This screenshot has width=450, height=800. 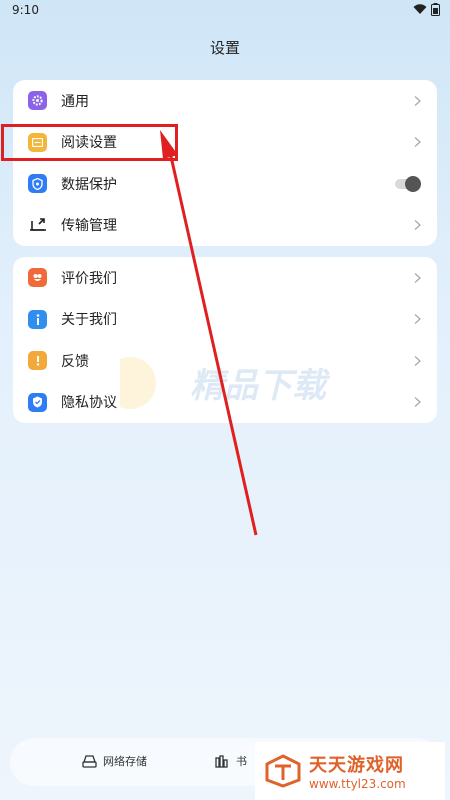 What do you see at coordinates (356, 765) in the screenshot?
I see `logo-title: 天天游戏网` at bounding box center [356, 765].